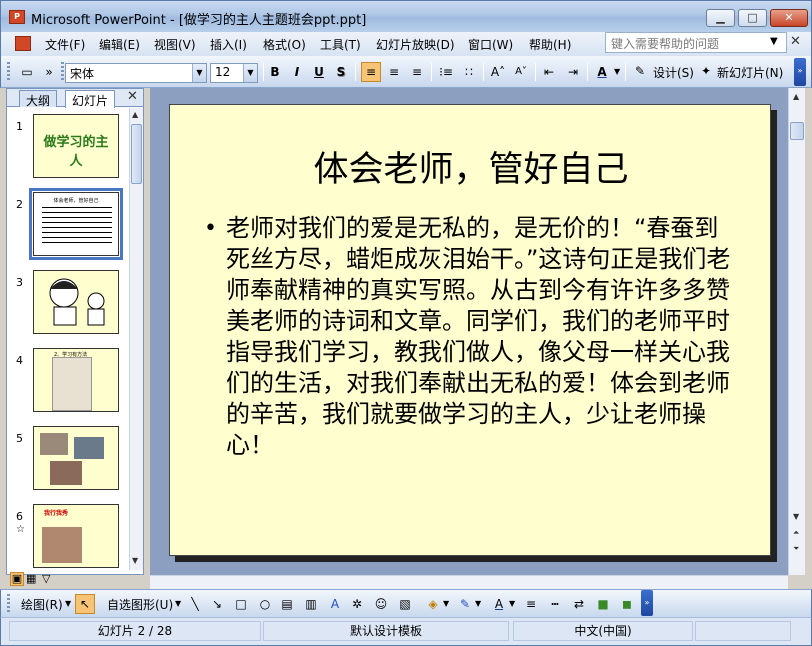 This screenshot has width=812, height=646. Describe the element at coordinates (579, 604) in the screenshot. I see `arrow-style-icon: ⇄` at that location.